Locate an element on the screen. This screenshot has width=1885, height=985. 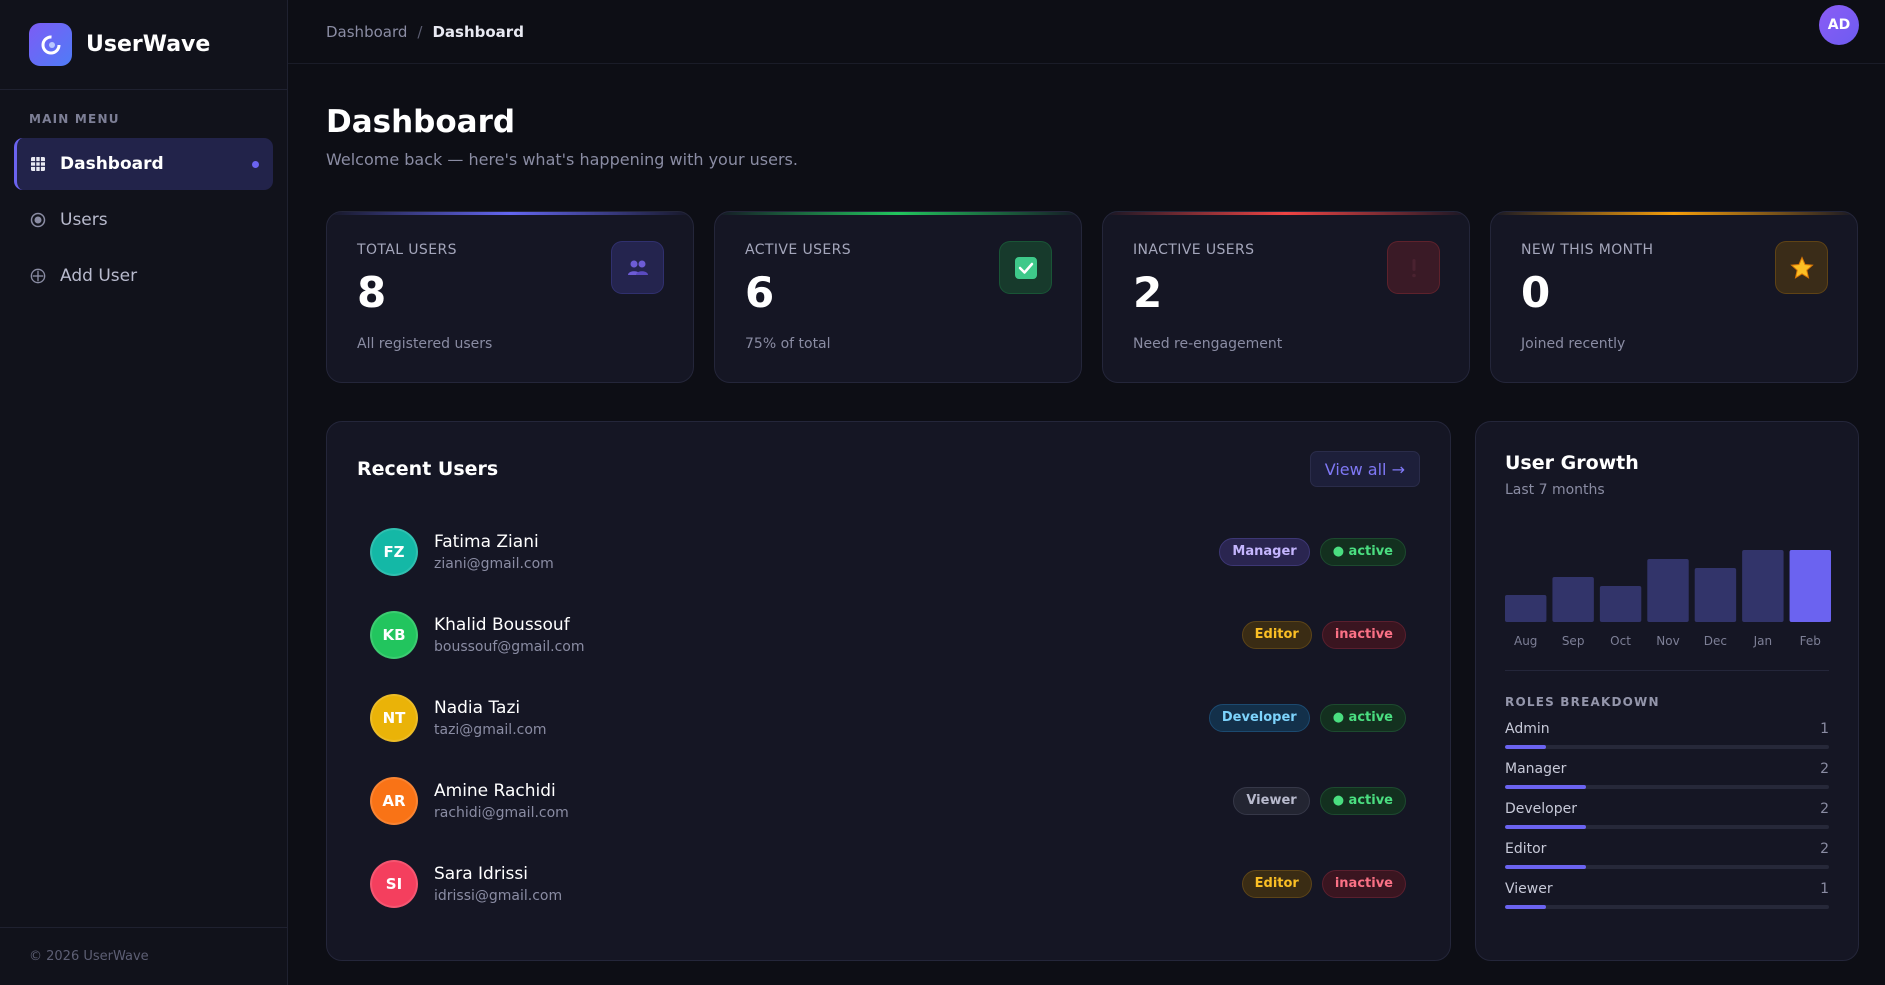
role-name: Manager is located at coordinates (1536, 769).